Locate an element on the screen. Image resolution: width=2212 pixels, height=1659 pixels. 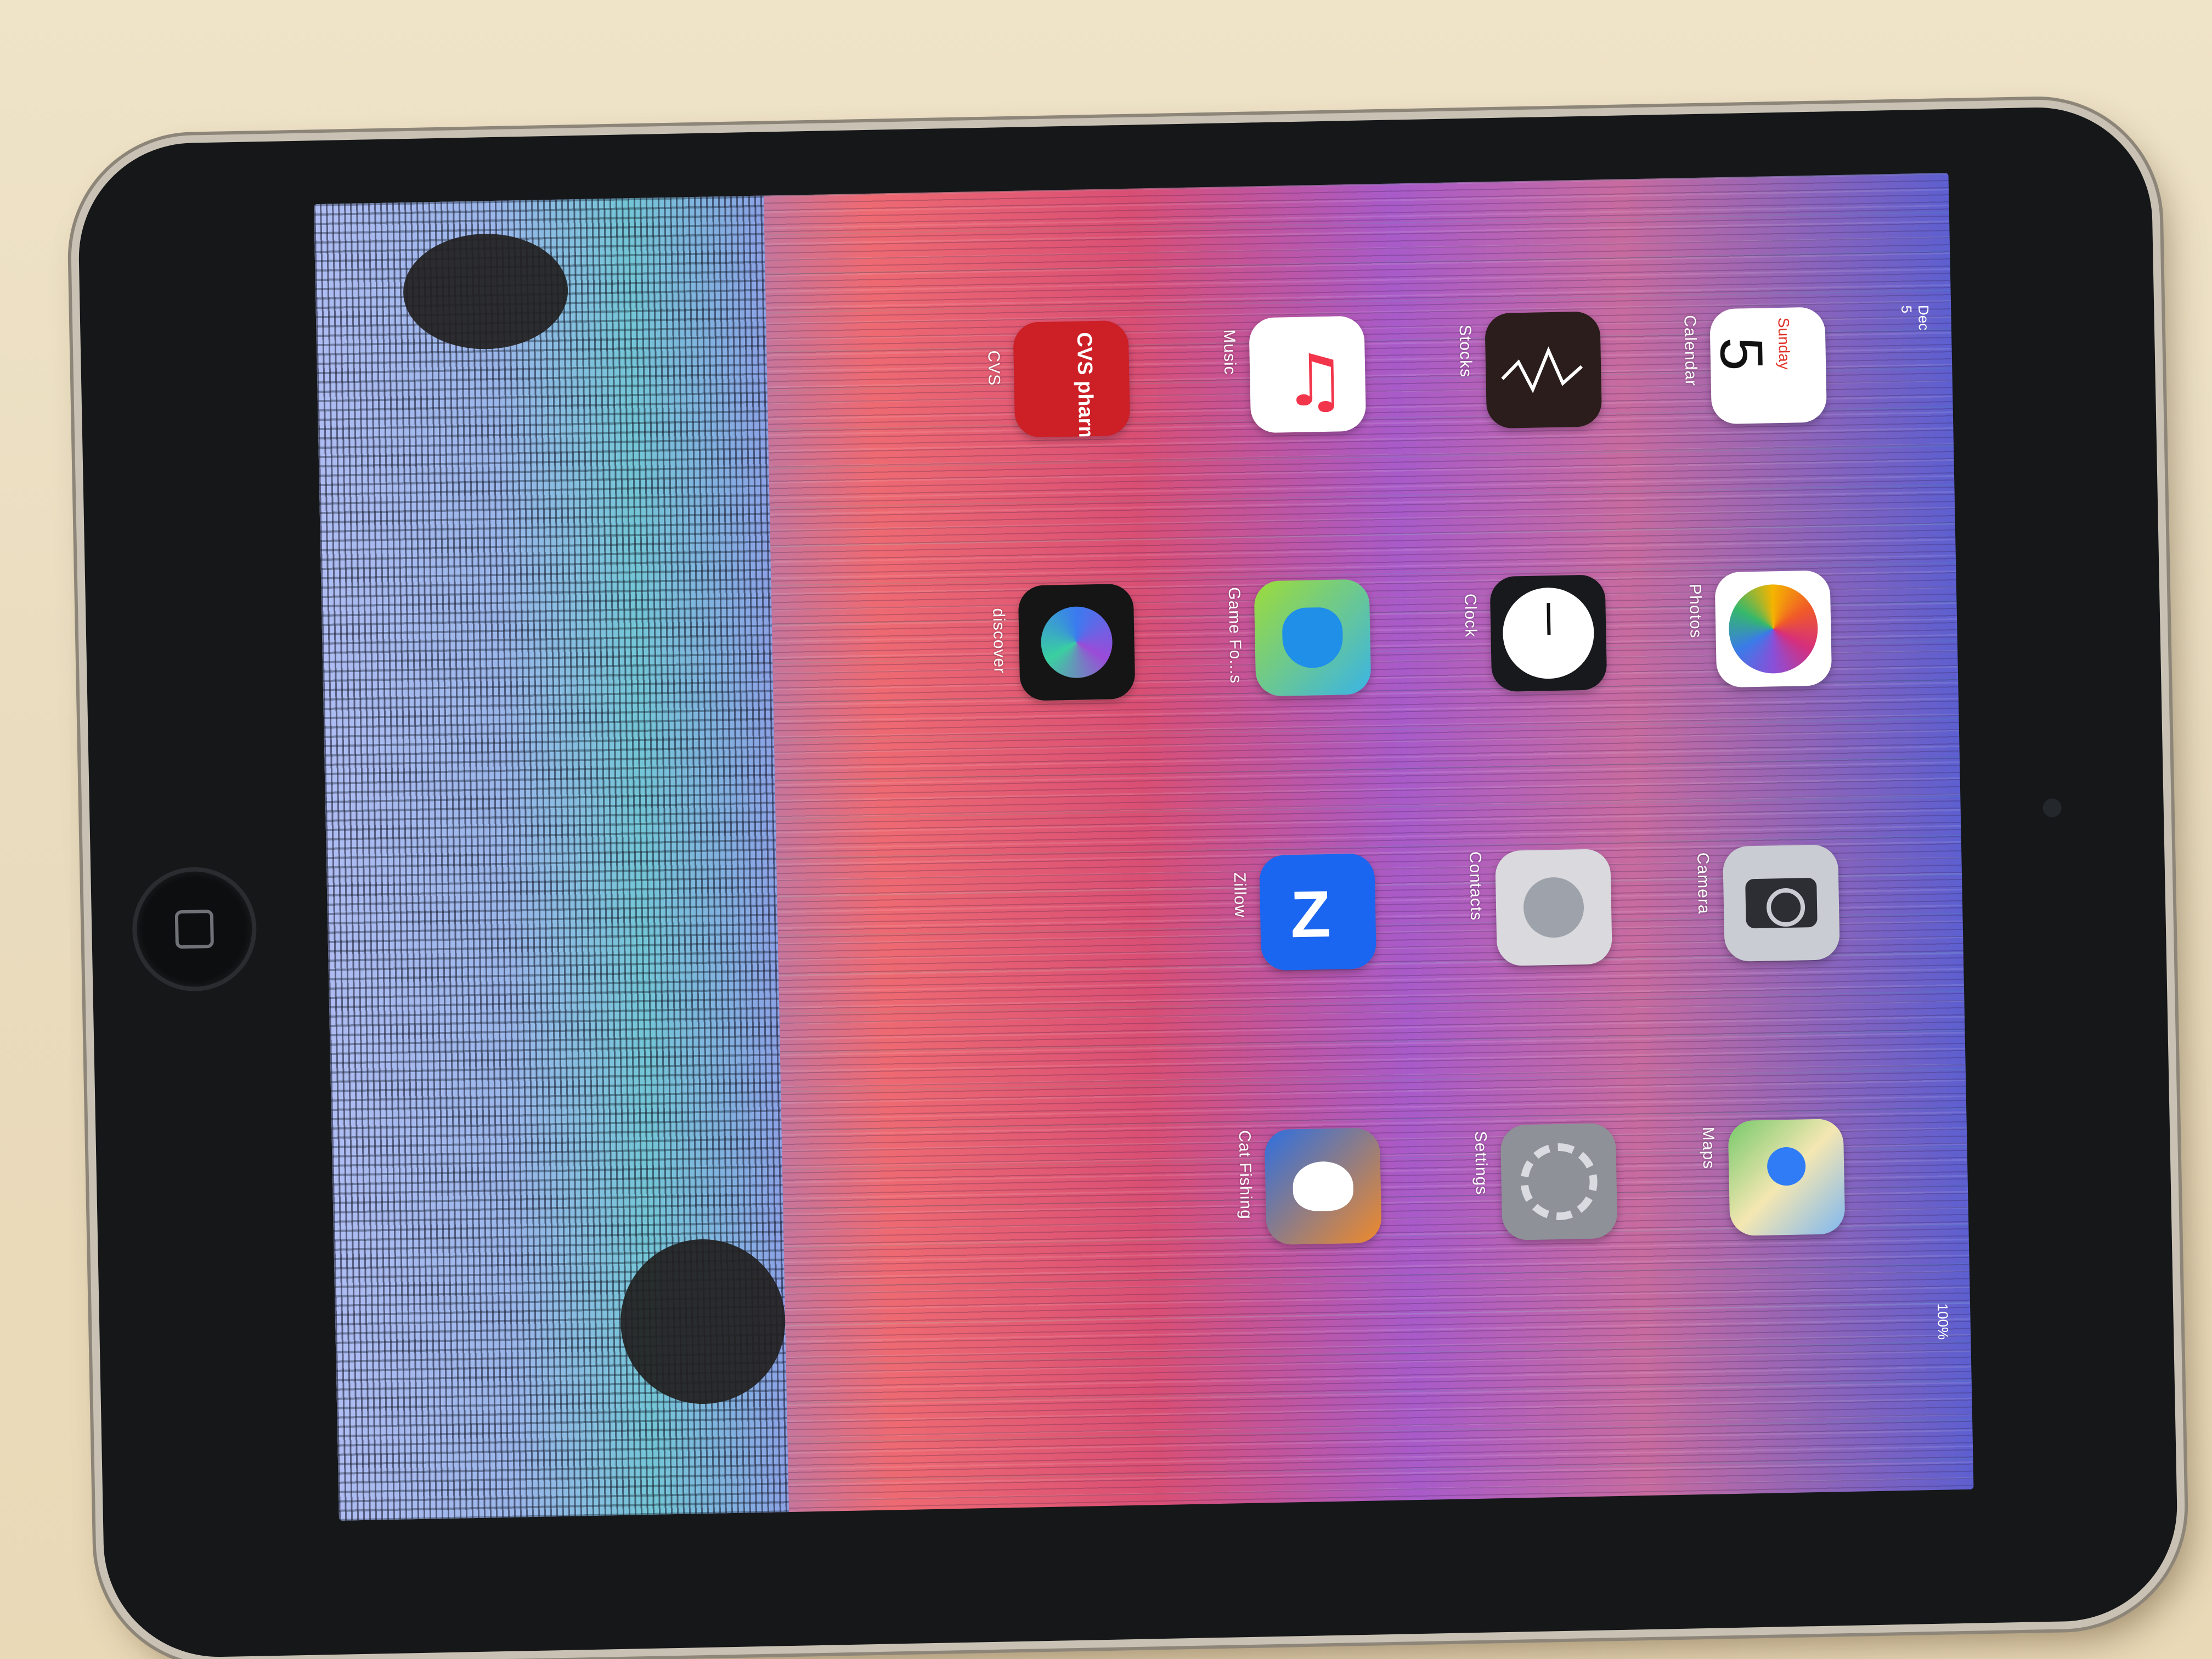
app-discovery is located at coordinates (1077, 642).